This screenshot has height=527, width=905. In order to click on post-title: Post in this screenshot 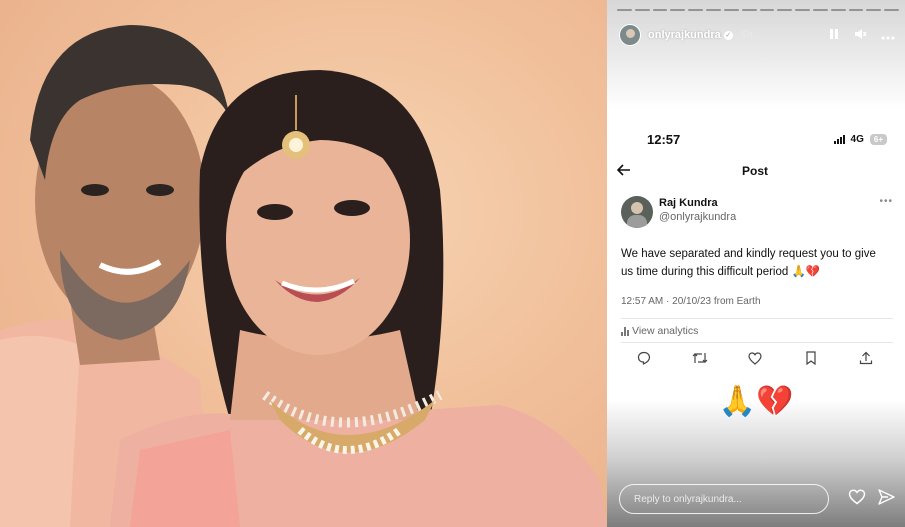, I will do `click(754, 171)`.